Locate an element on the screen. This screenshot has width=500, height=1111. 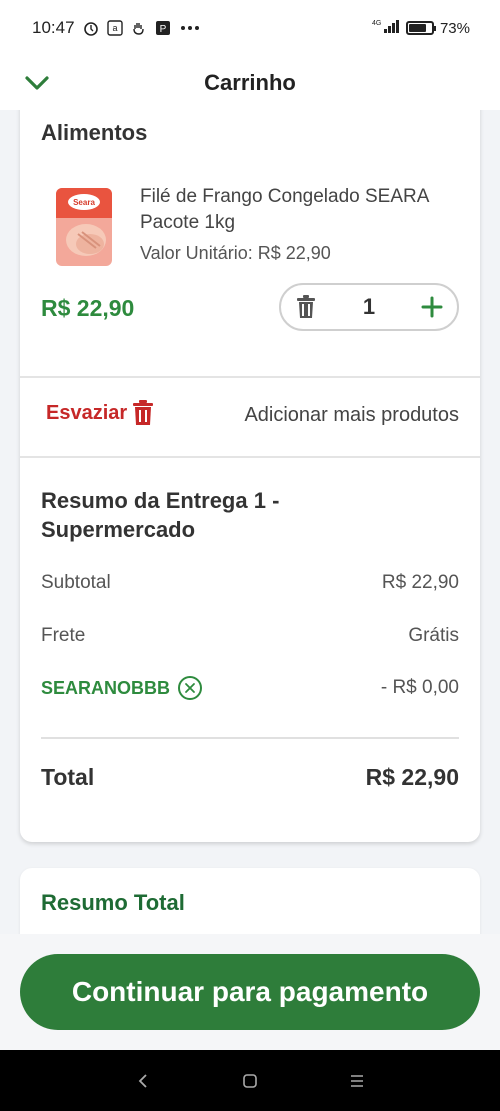
continue-to-payment-button: Continuar para pagamento is located at coordinates (250, 992).